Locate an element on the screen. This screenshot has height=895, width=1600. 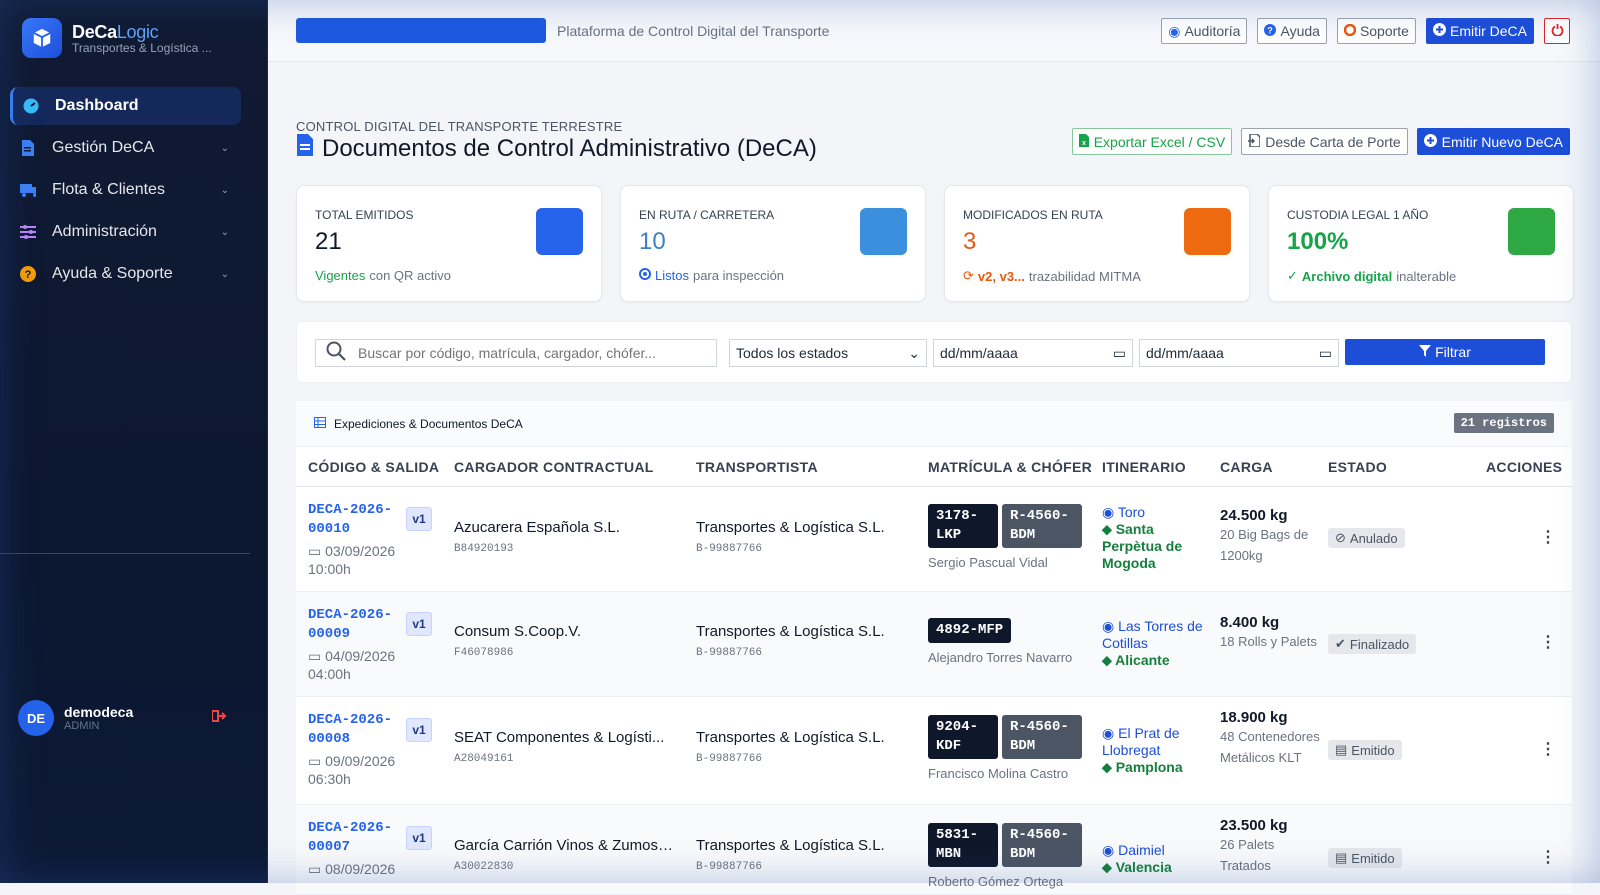
search-input is located at coordinates (528, 353).